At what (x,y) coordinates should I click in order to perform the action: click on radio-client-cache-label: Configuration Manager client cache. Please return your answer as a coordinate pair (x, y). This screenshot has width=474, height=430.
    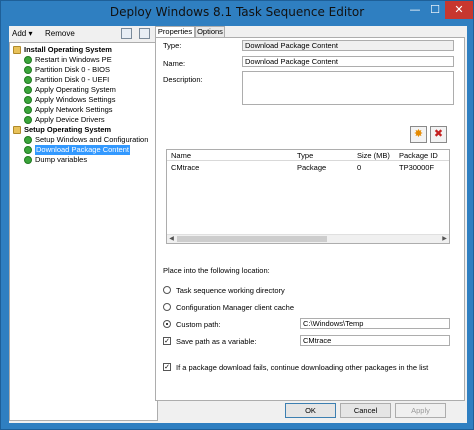
    Looking at the image, I should click on (235, 307).